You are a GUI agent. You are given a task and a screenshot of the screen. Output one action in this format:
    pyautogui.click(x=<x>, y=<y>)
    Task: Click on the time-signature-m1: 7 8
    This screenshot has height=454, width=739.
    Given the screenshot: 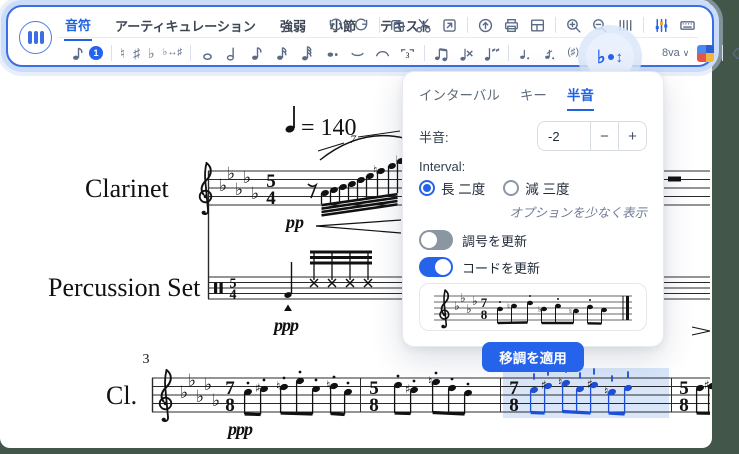 What is the action you would take?
    pyautogui.click(x=230, y=397)
    